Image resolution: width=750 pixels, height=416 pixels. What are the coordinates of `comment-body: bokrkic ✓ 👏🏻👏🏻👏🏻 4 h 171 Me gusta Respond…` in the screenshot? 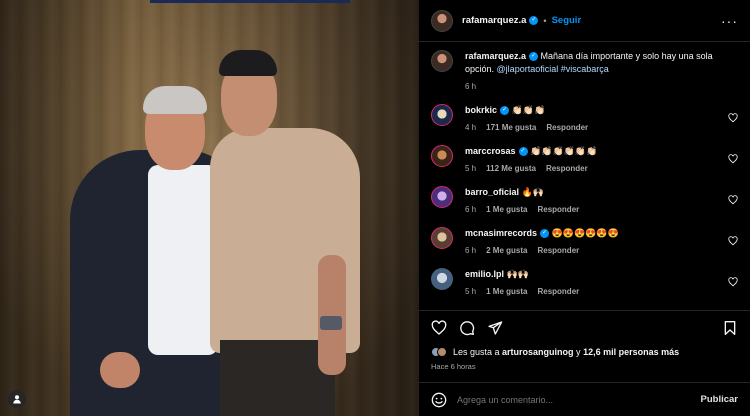 It's located at (601, 118).